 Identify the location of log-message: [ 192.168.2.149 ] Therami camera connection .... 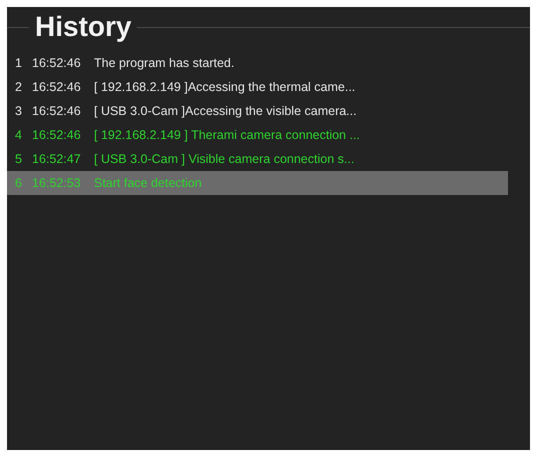
(227, 135).